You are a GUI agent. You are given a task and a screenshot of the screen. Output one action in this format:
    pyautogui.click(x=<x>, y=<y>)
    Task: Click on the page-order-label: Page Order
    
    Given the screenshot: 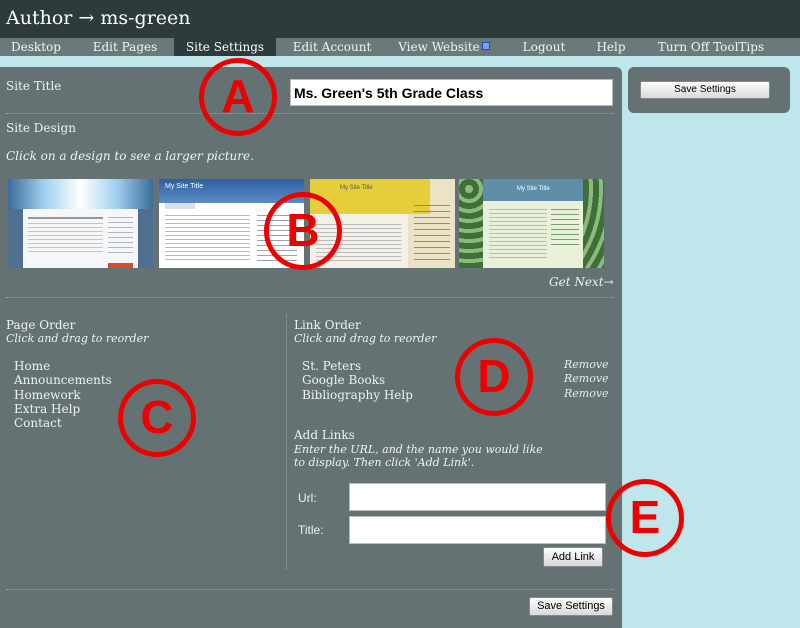 What is the action you would take?
    pyautogui.click(x=41, y=325)
    